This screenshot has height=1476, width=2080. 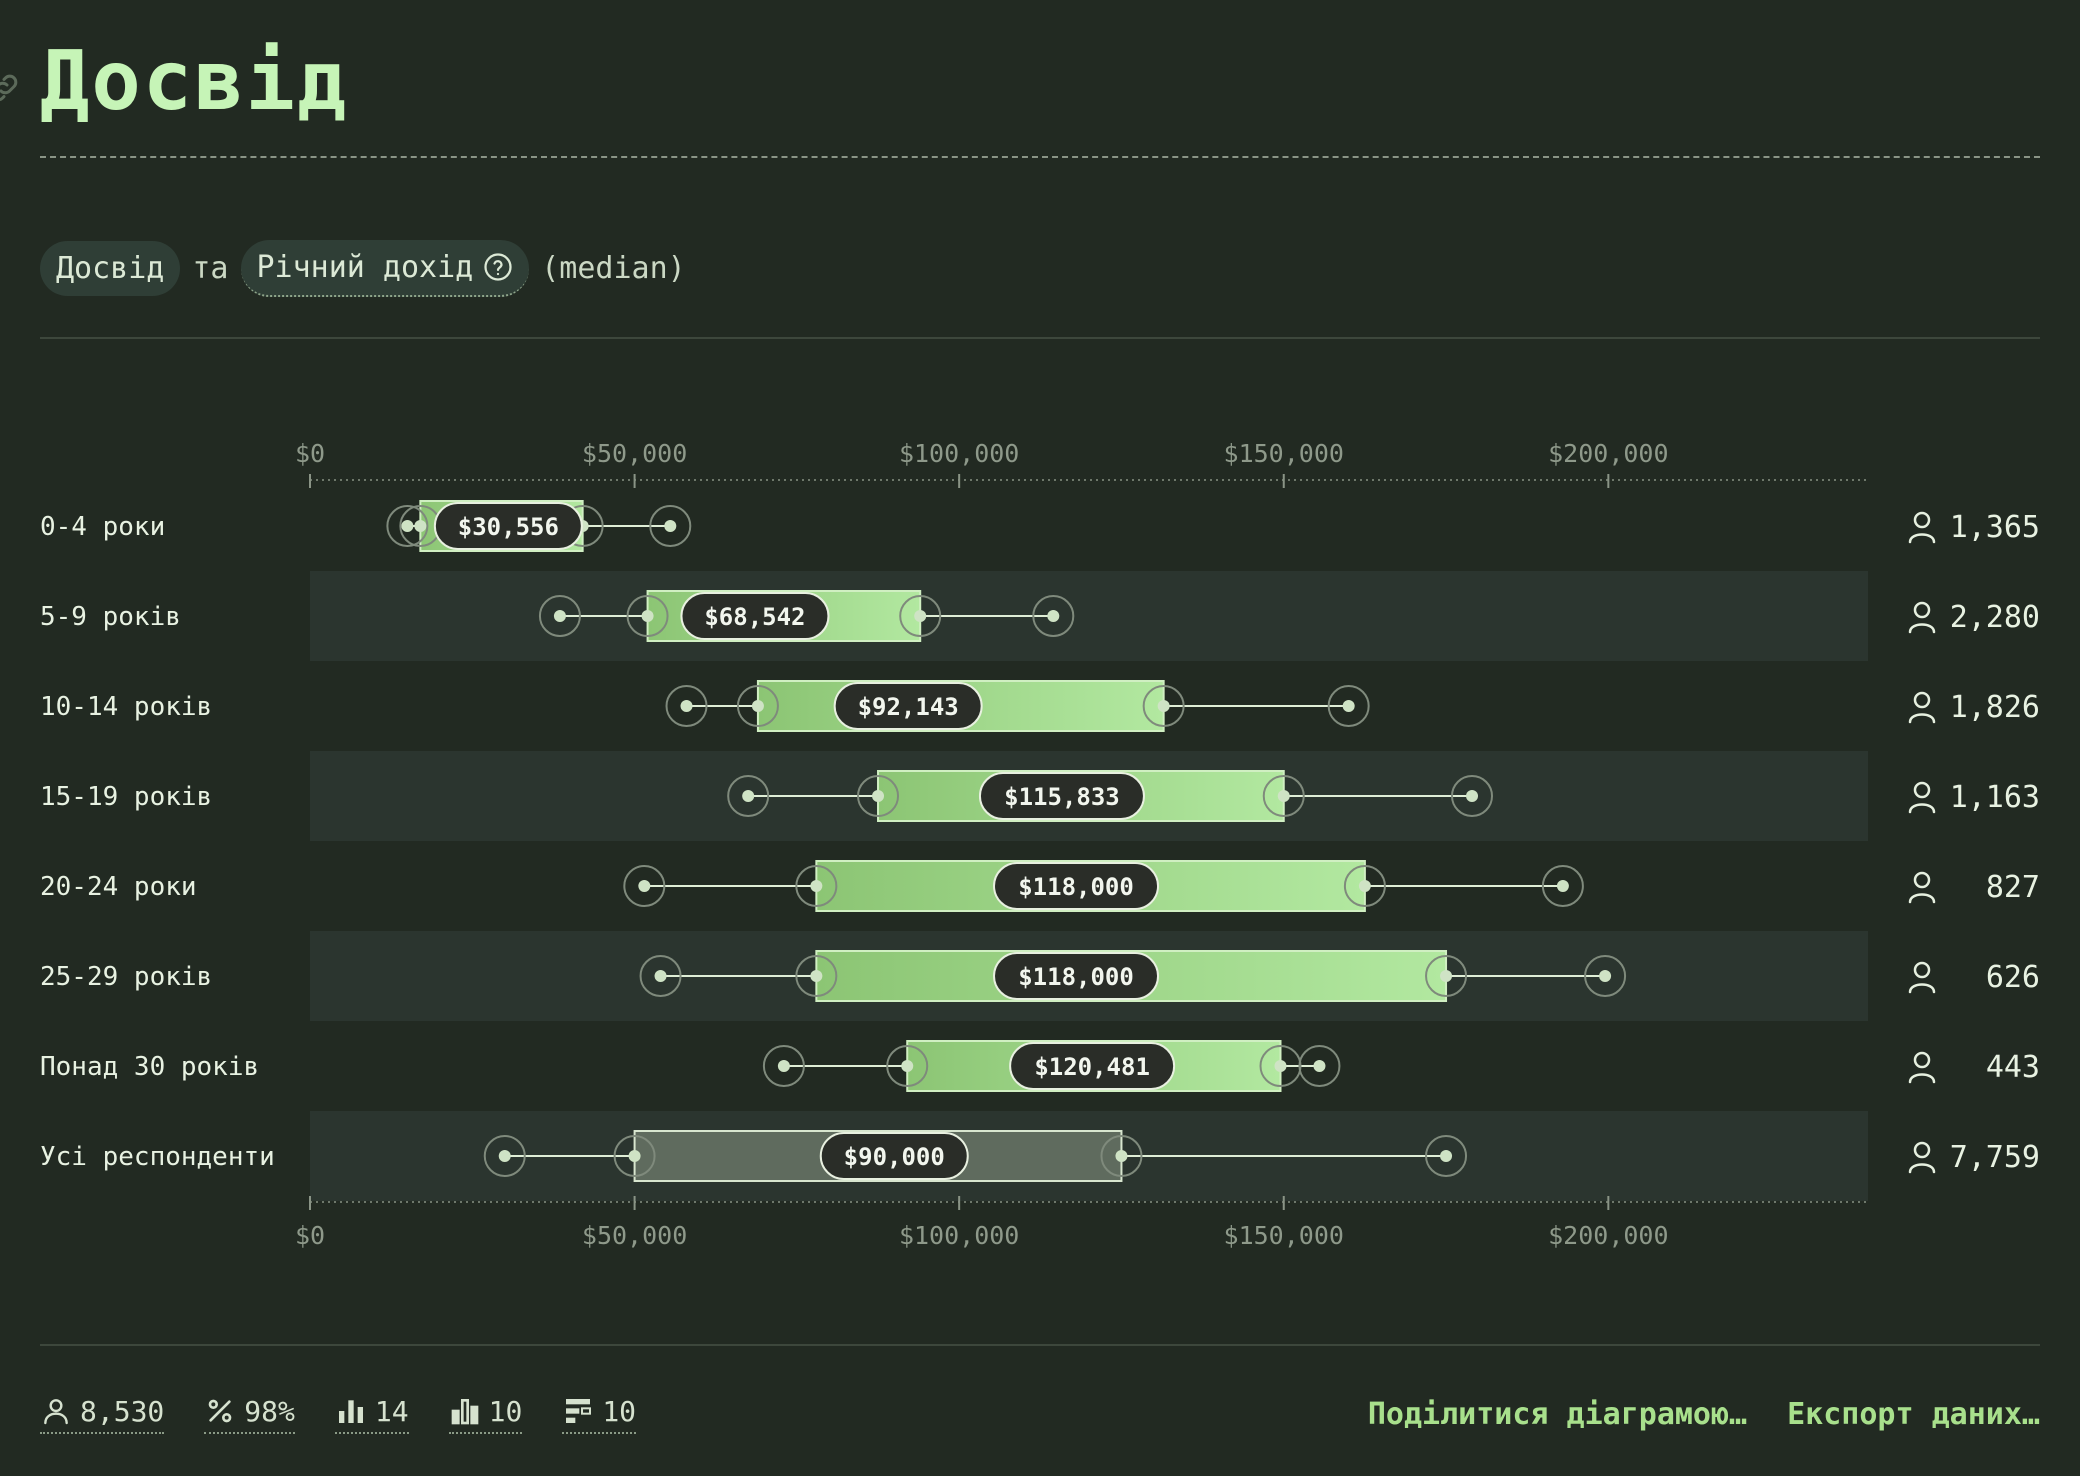 I want to click on percentage-value: 98%, so click(x=269, y=1411).